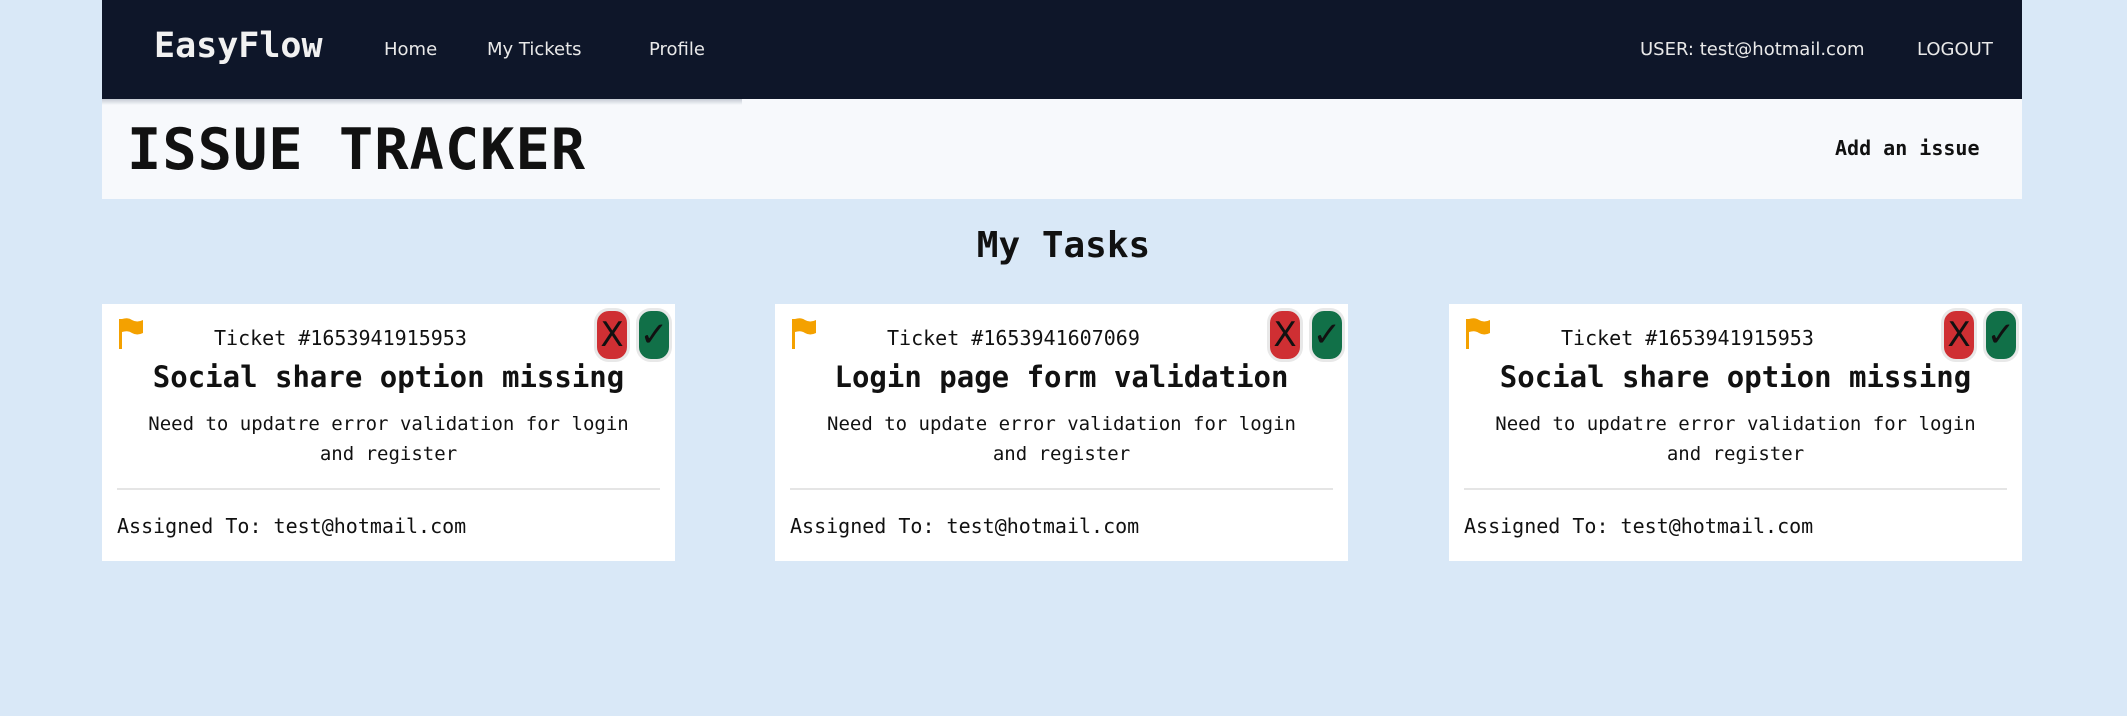  I want to click on user-email-label: USER: test@hotmail.com, so click(1752, 49).